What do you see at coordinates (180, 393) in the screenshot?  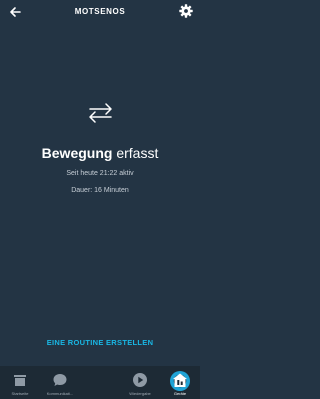 I see `nav-label-devices: Geräte` at bounding box center [180, 393].